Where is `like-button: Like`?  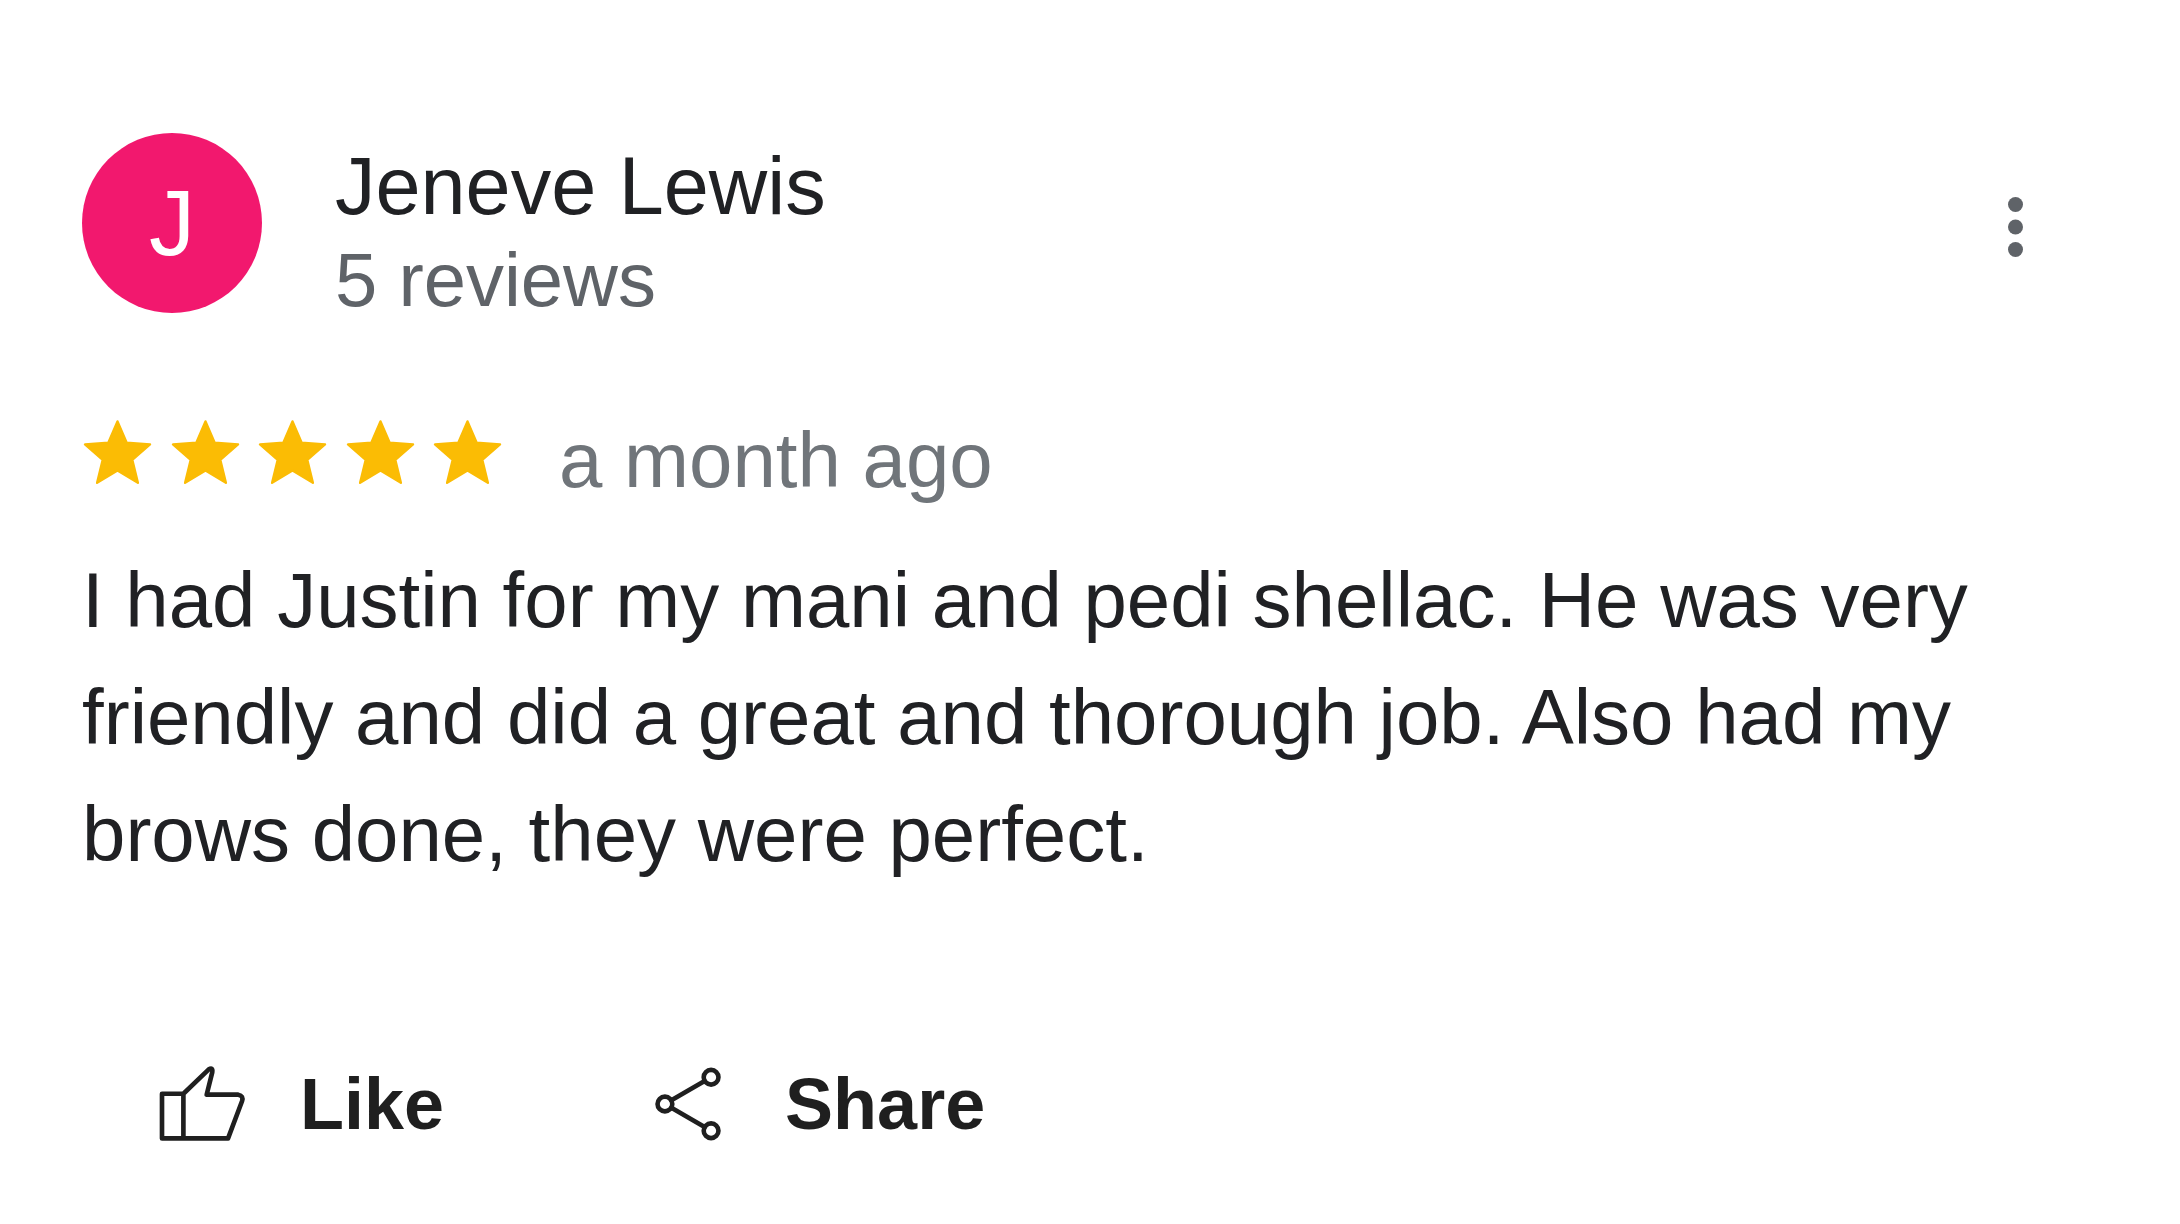 like-button: Like is located at coordinates (300, 1104).